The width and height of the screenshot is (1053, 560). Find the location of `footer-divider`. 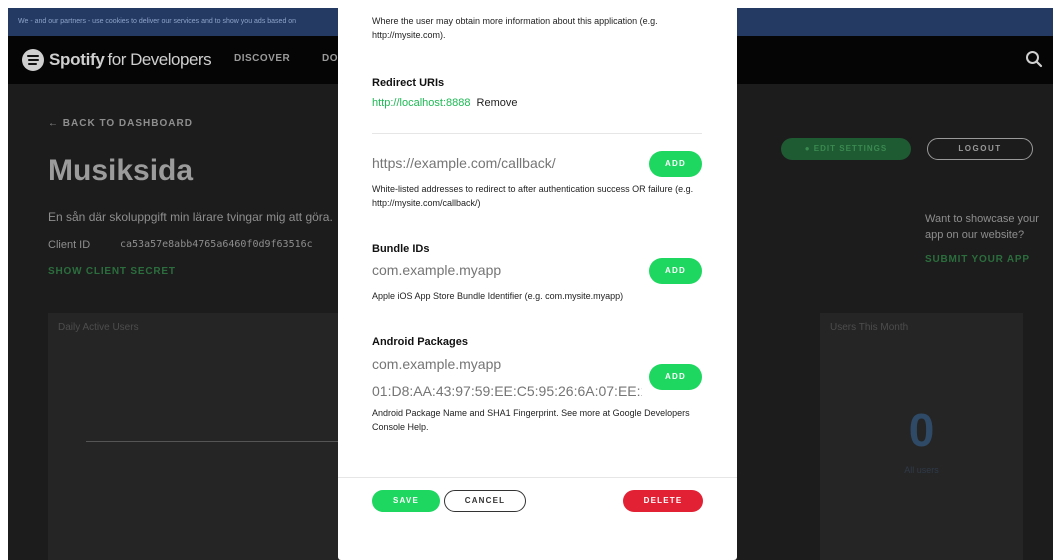

footer-divider is located at coordinates (537, 477).